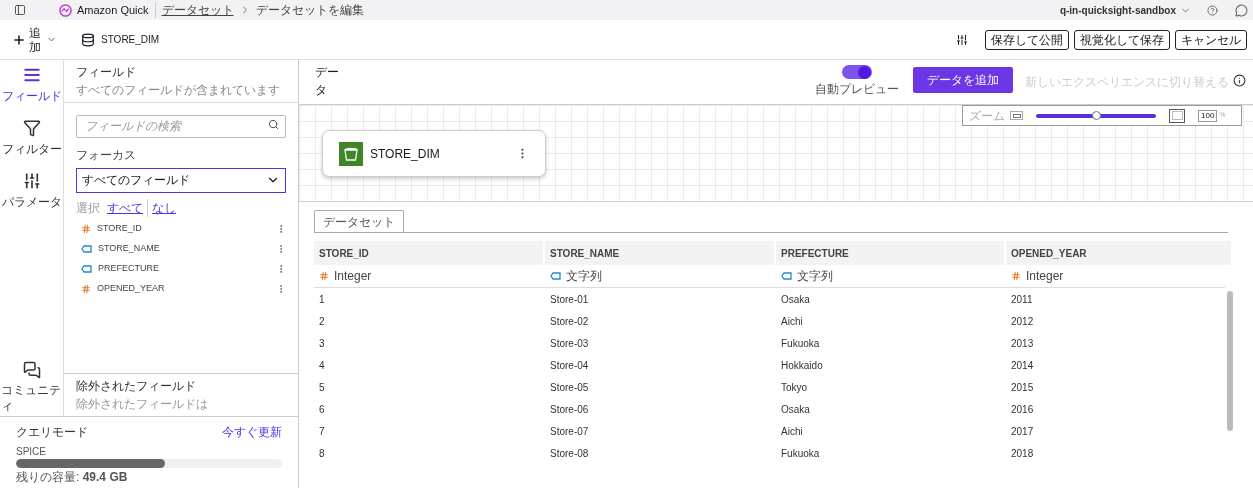 The image size is (1253, 488). Describe the element at coordinates (405, 154) in the screenshot. I see `node-name: STORE_DIM` at that location.